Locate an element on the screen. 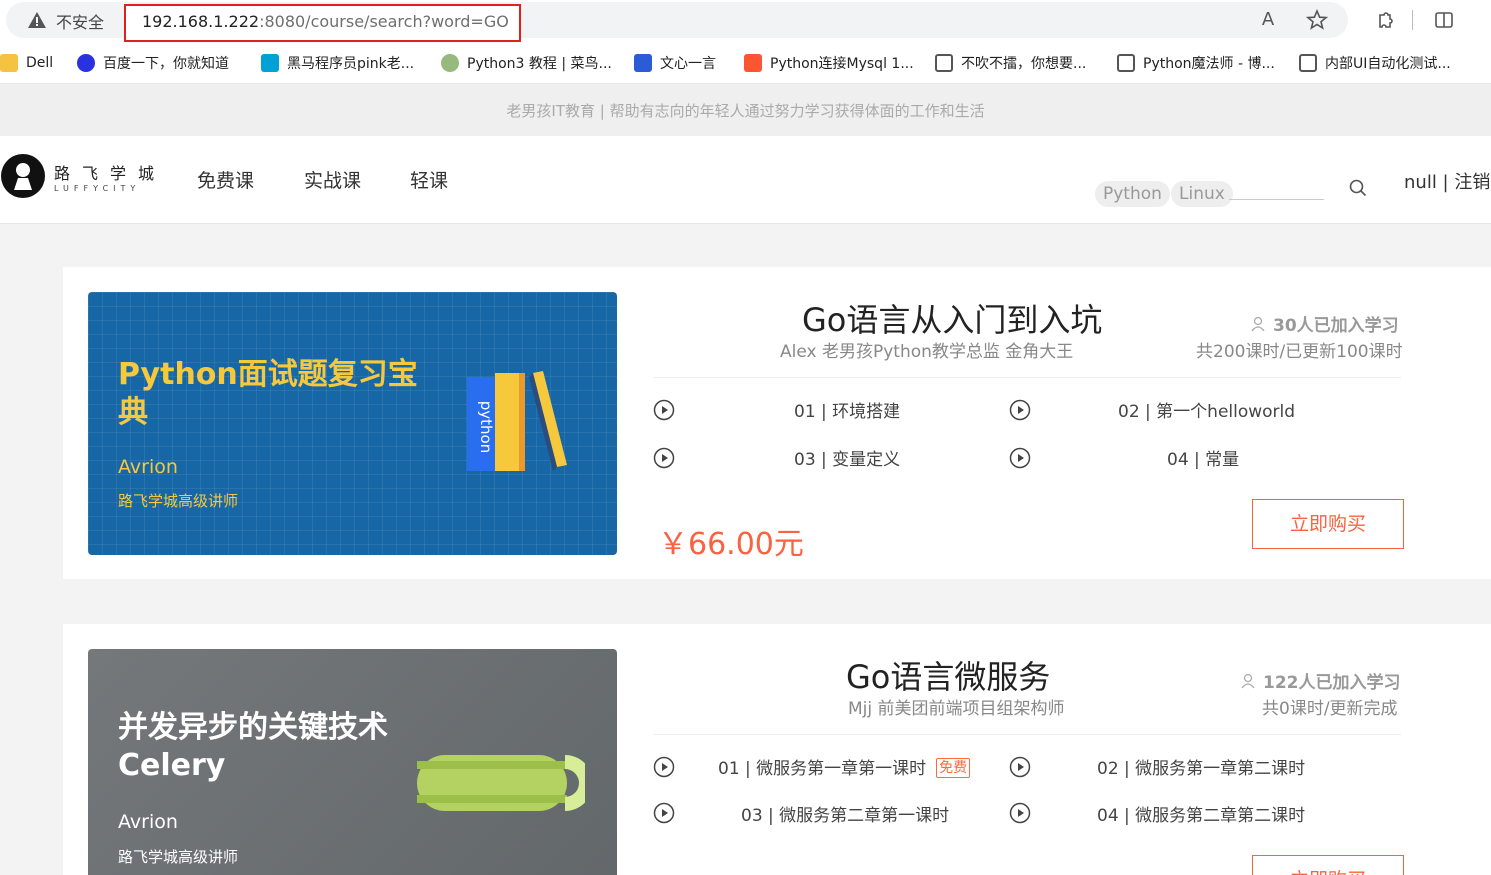 This screenshot has width=1491, height=875. insecure-label: 不安全 is located at coordinates (80, 21).